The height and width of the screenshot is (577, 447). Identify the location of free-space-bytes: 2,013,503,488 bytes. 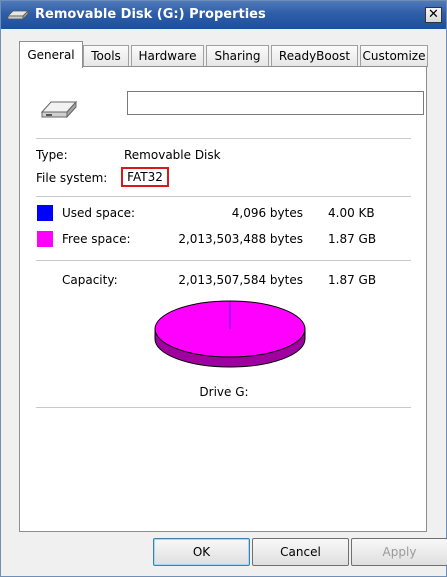
(240, 239).